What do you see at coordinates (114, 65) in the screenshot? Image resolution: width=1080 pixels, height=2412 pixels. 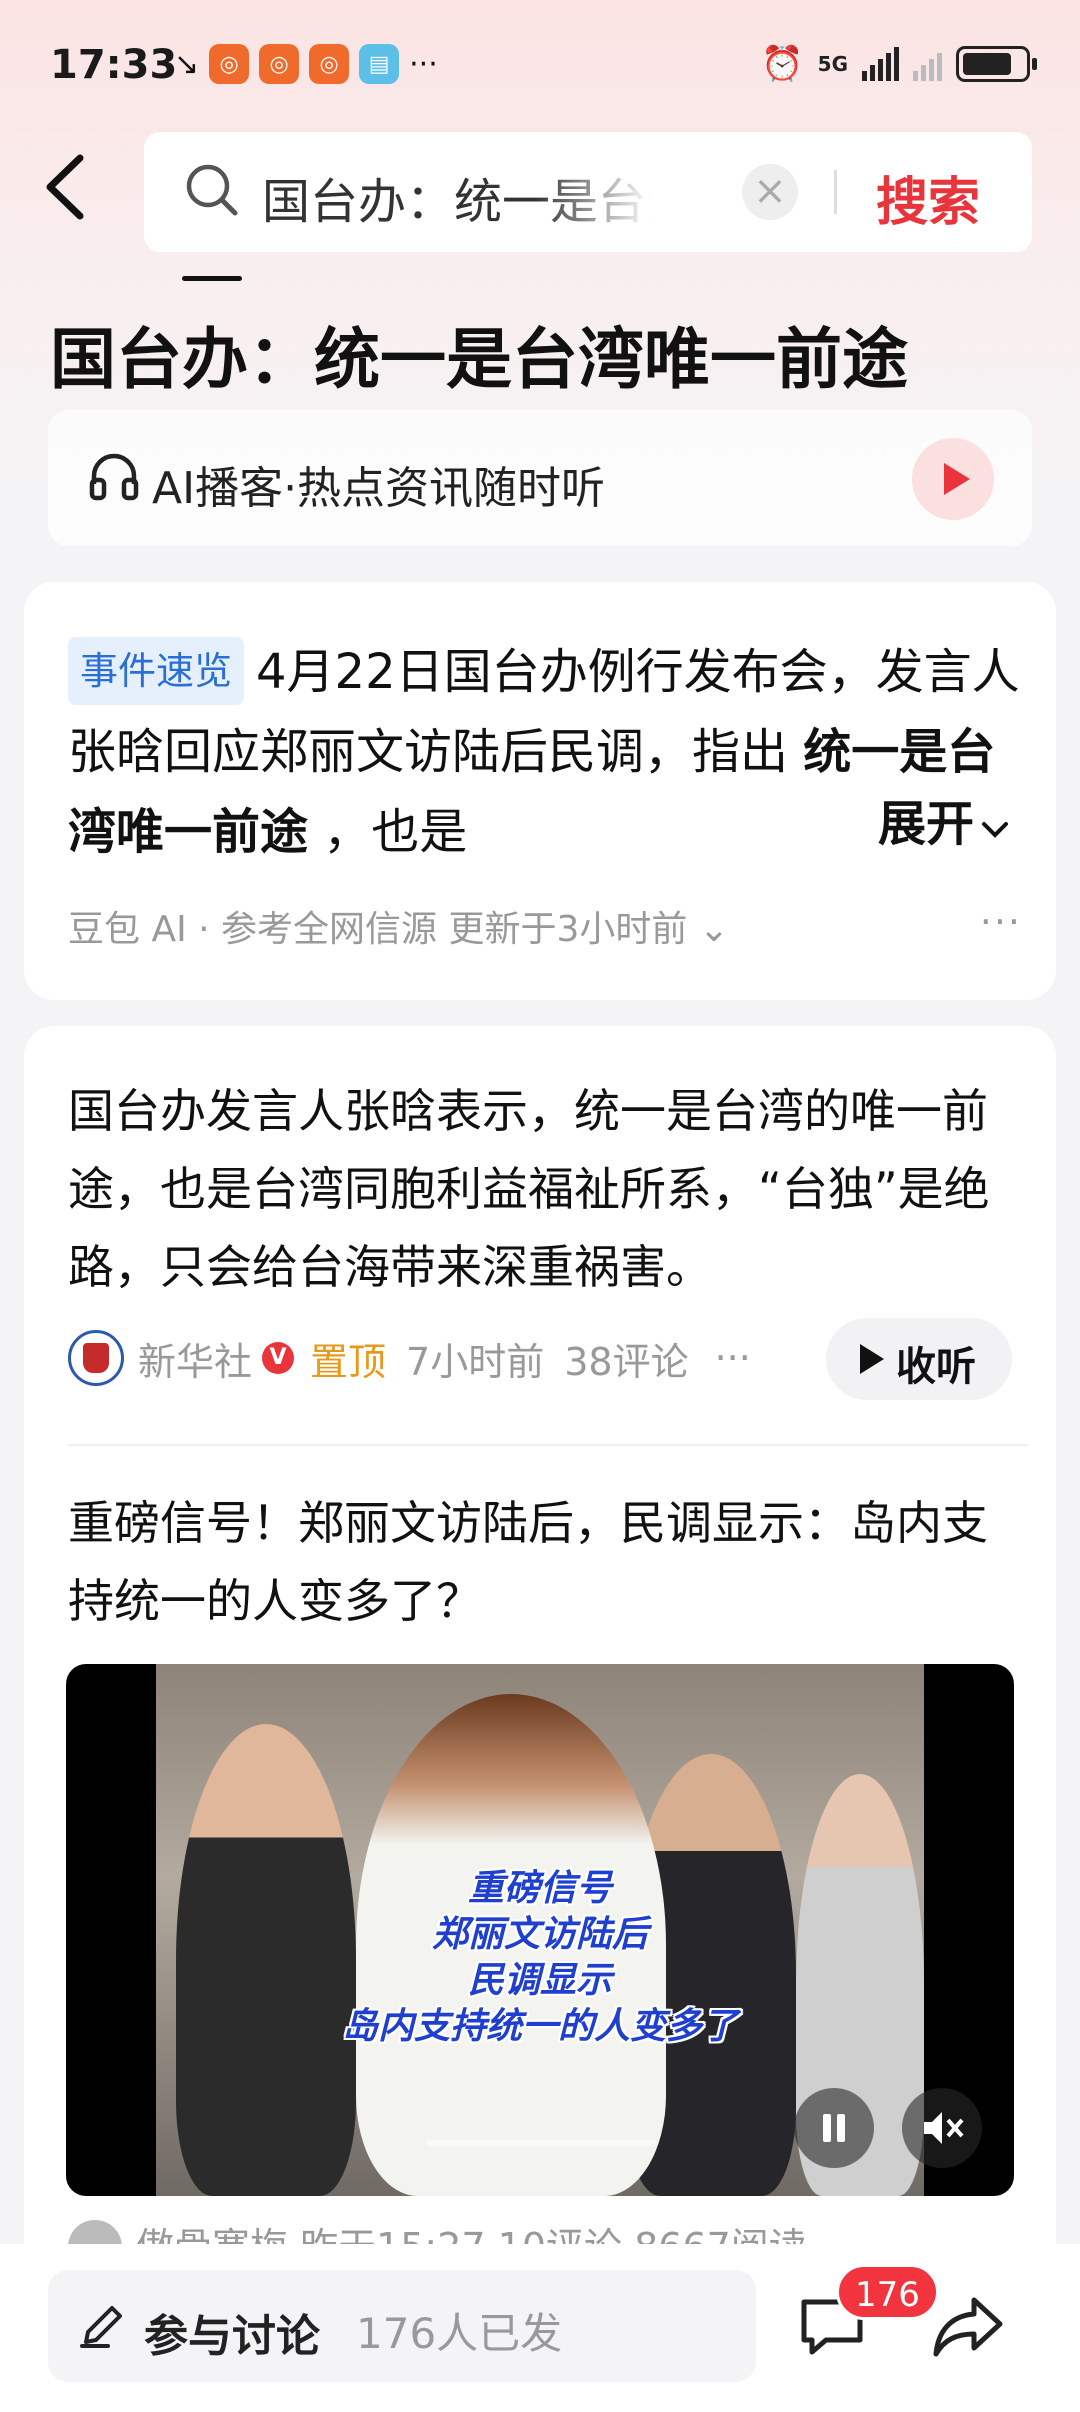 I see `status-time: 17:33` at bounding box center [114, 65].